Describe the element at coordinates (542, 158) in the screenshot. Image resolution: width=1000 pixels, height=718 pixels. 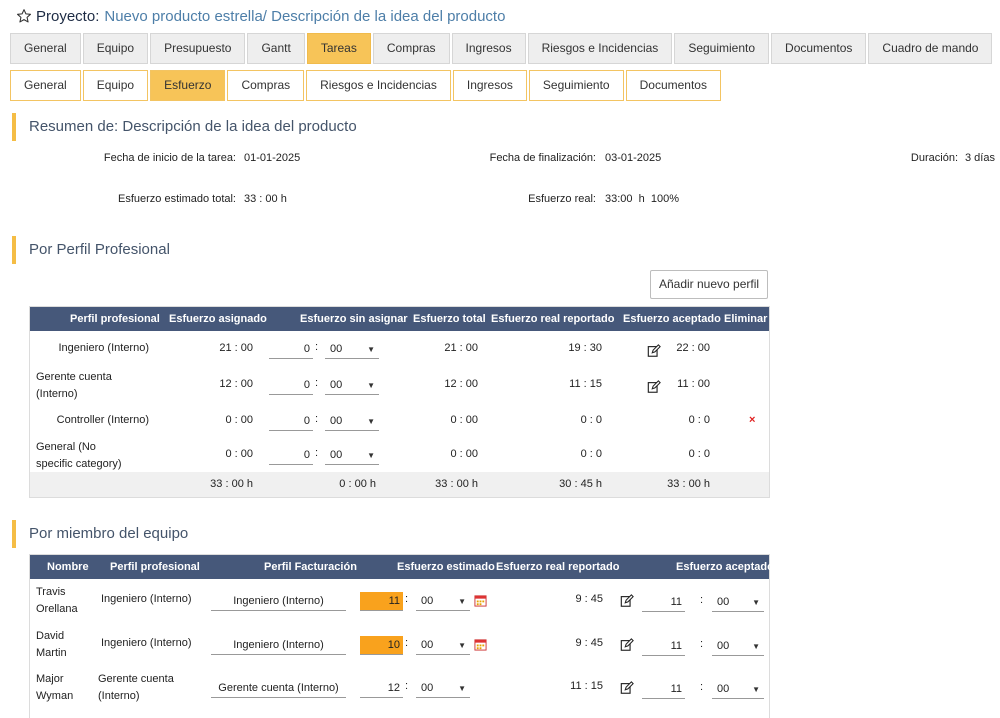
I see `end-date-label: Fecha de finalización:` at that location.